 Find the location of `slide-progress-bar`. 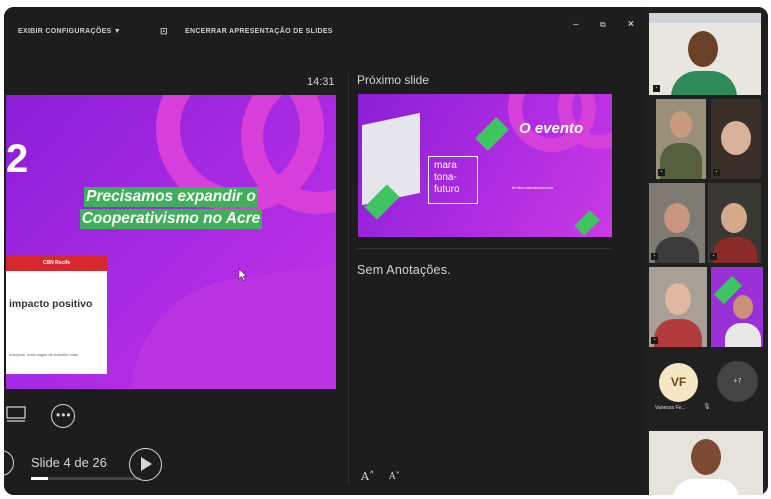

slide-progress-bar is located at coordinates (86, 478).